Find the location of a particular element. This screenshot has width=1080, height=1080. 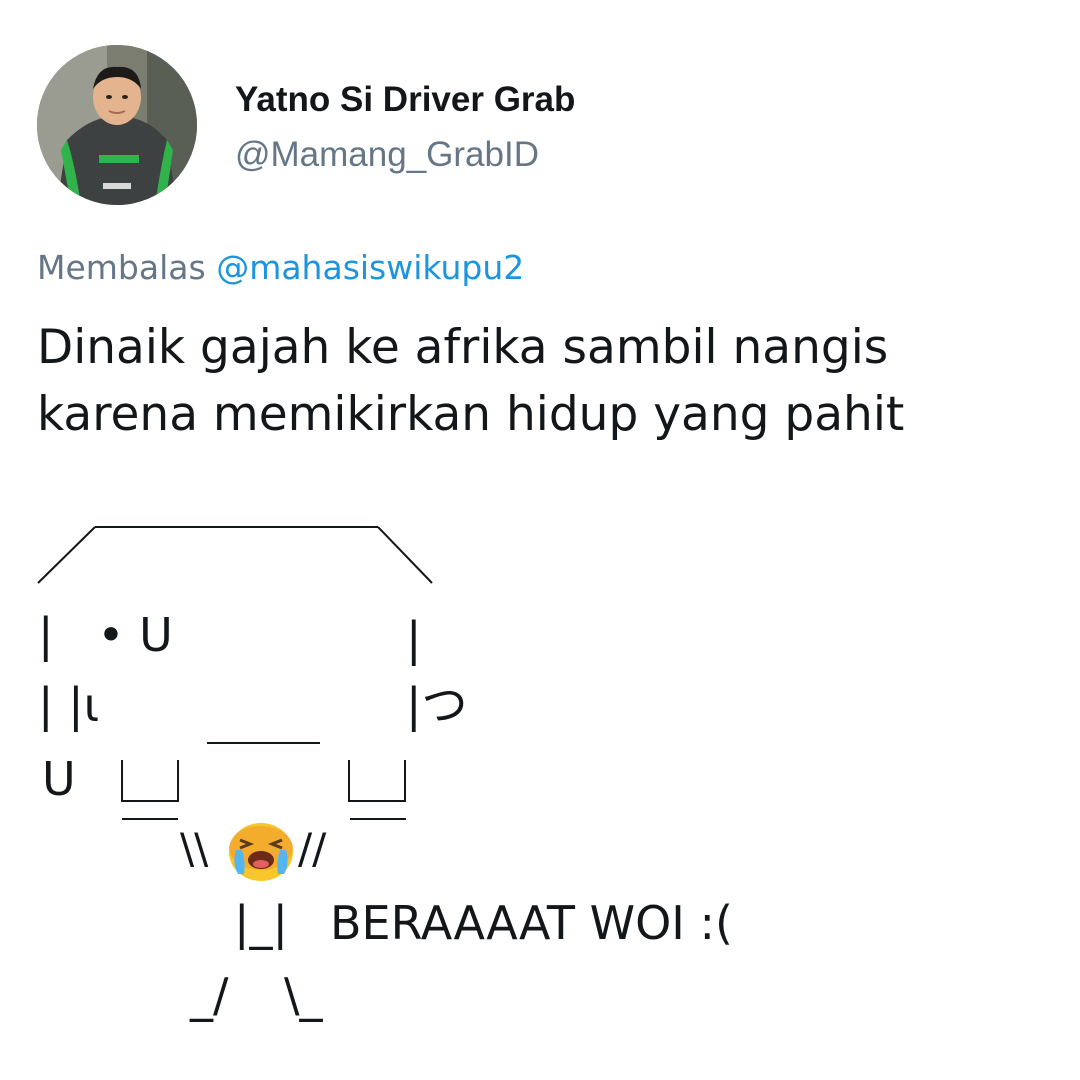

ascii-arms-left: \\ is located at coordinates (194, 848).